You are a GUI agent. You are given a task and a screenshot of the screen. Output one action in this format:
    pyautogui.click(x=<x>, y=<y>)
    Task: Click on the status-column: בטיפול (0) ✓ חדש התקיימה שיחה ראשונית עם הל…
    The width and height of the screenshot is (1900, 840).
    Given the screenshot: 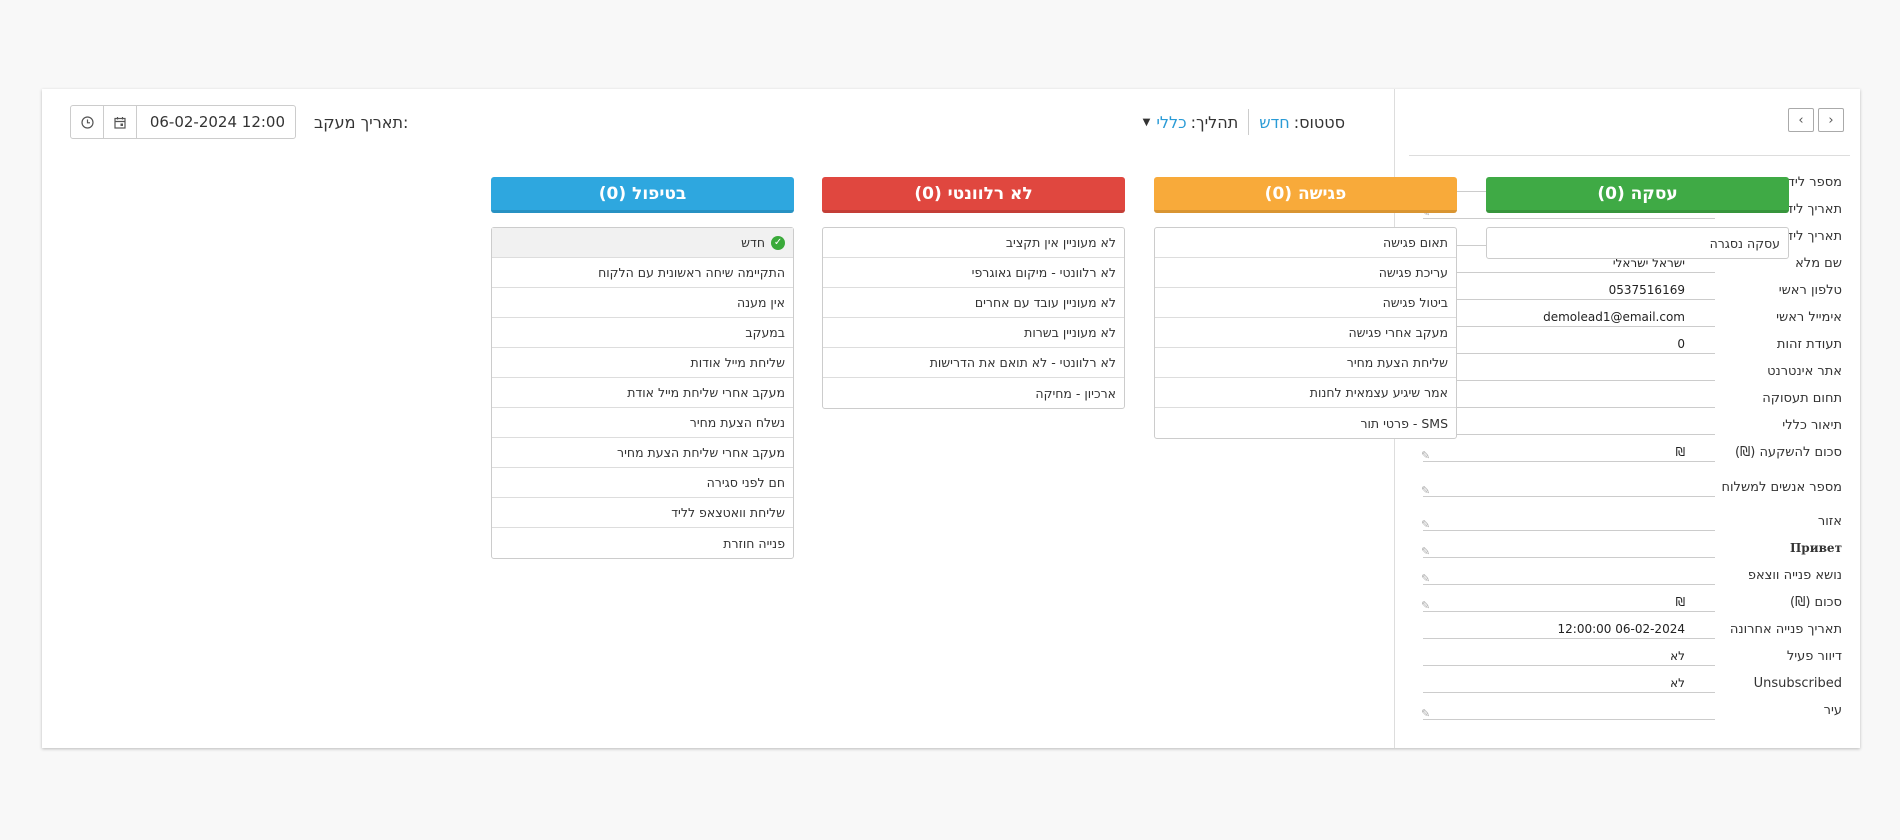 What is the action you would take?
    pyautogui.click(x=642, y=368)
    